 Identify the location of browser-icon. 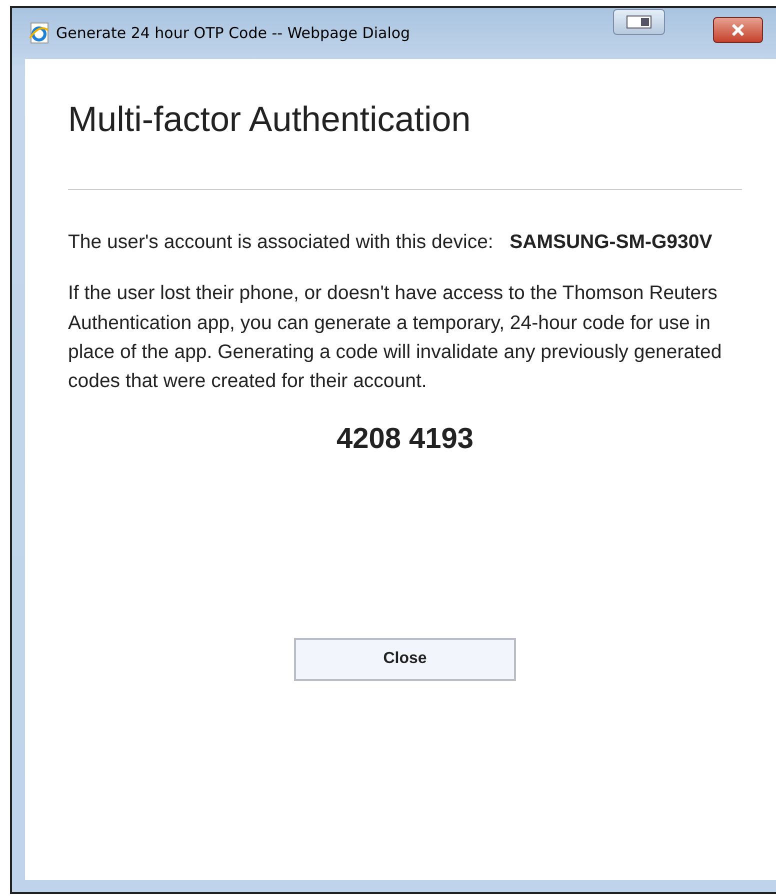
(39, 33).